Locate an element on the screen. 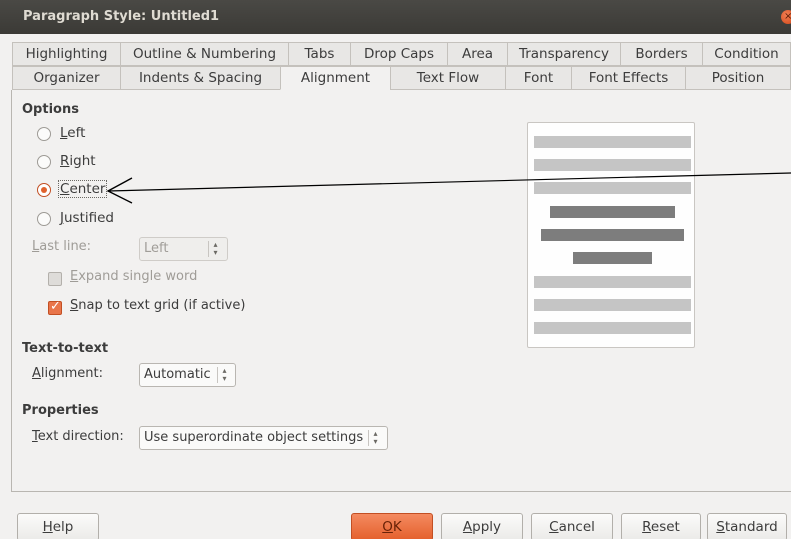 The height and width of the screenshot is (539, 791). apply-button: Apply is located at coordinates (482, 526).